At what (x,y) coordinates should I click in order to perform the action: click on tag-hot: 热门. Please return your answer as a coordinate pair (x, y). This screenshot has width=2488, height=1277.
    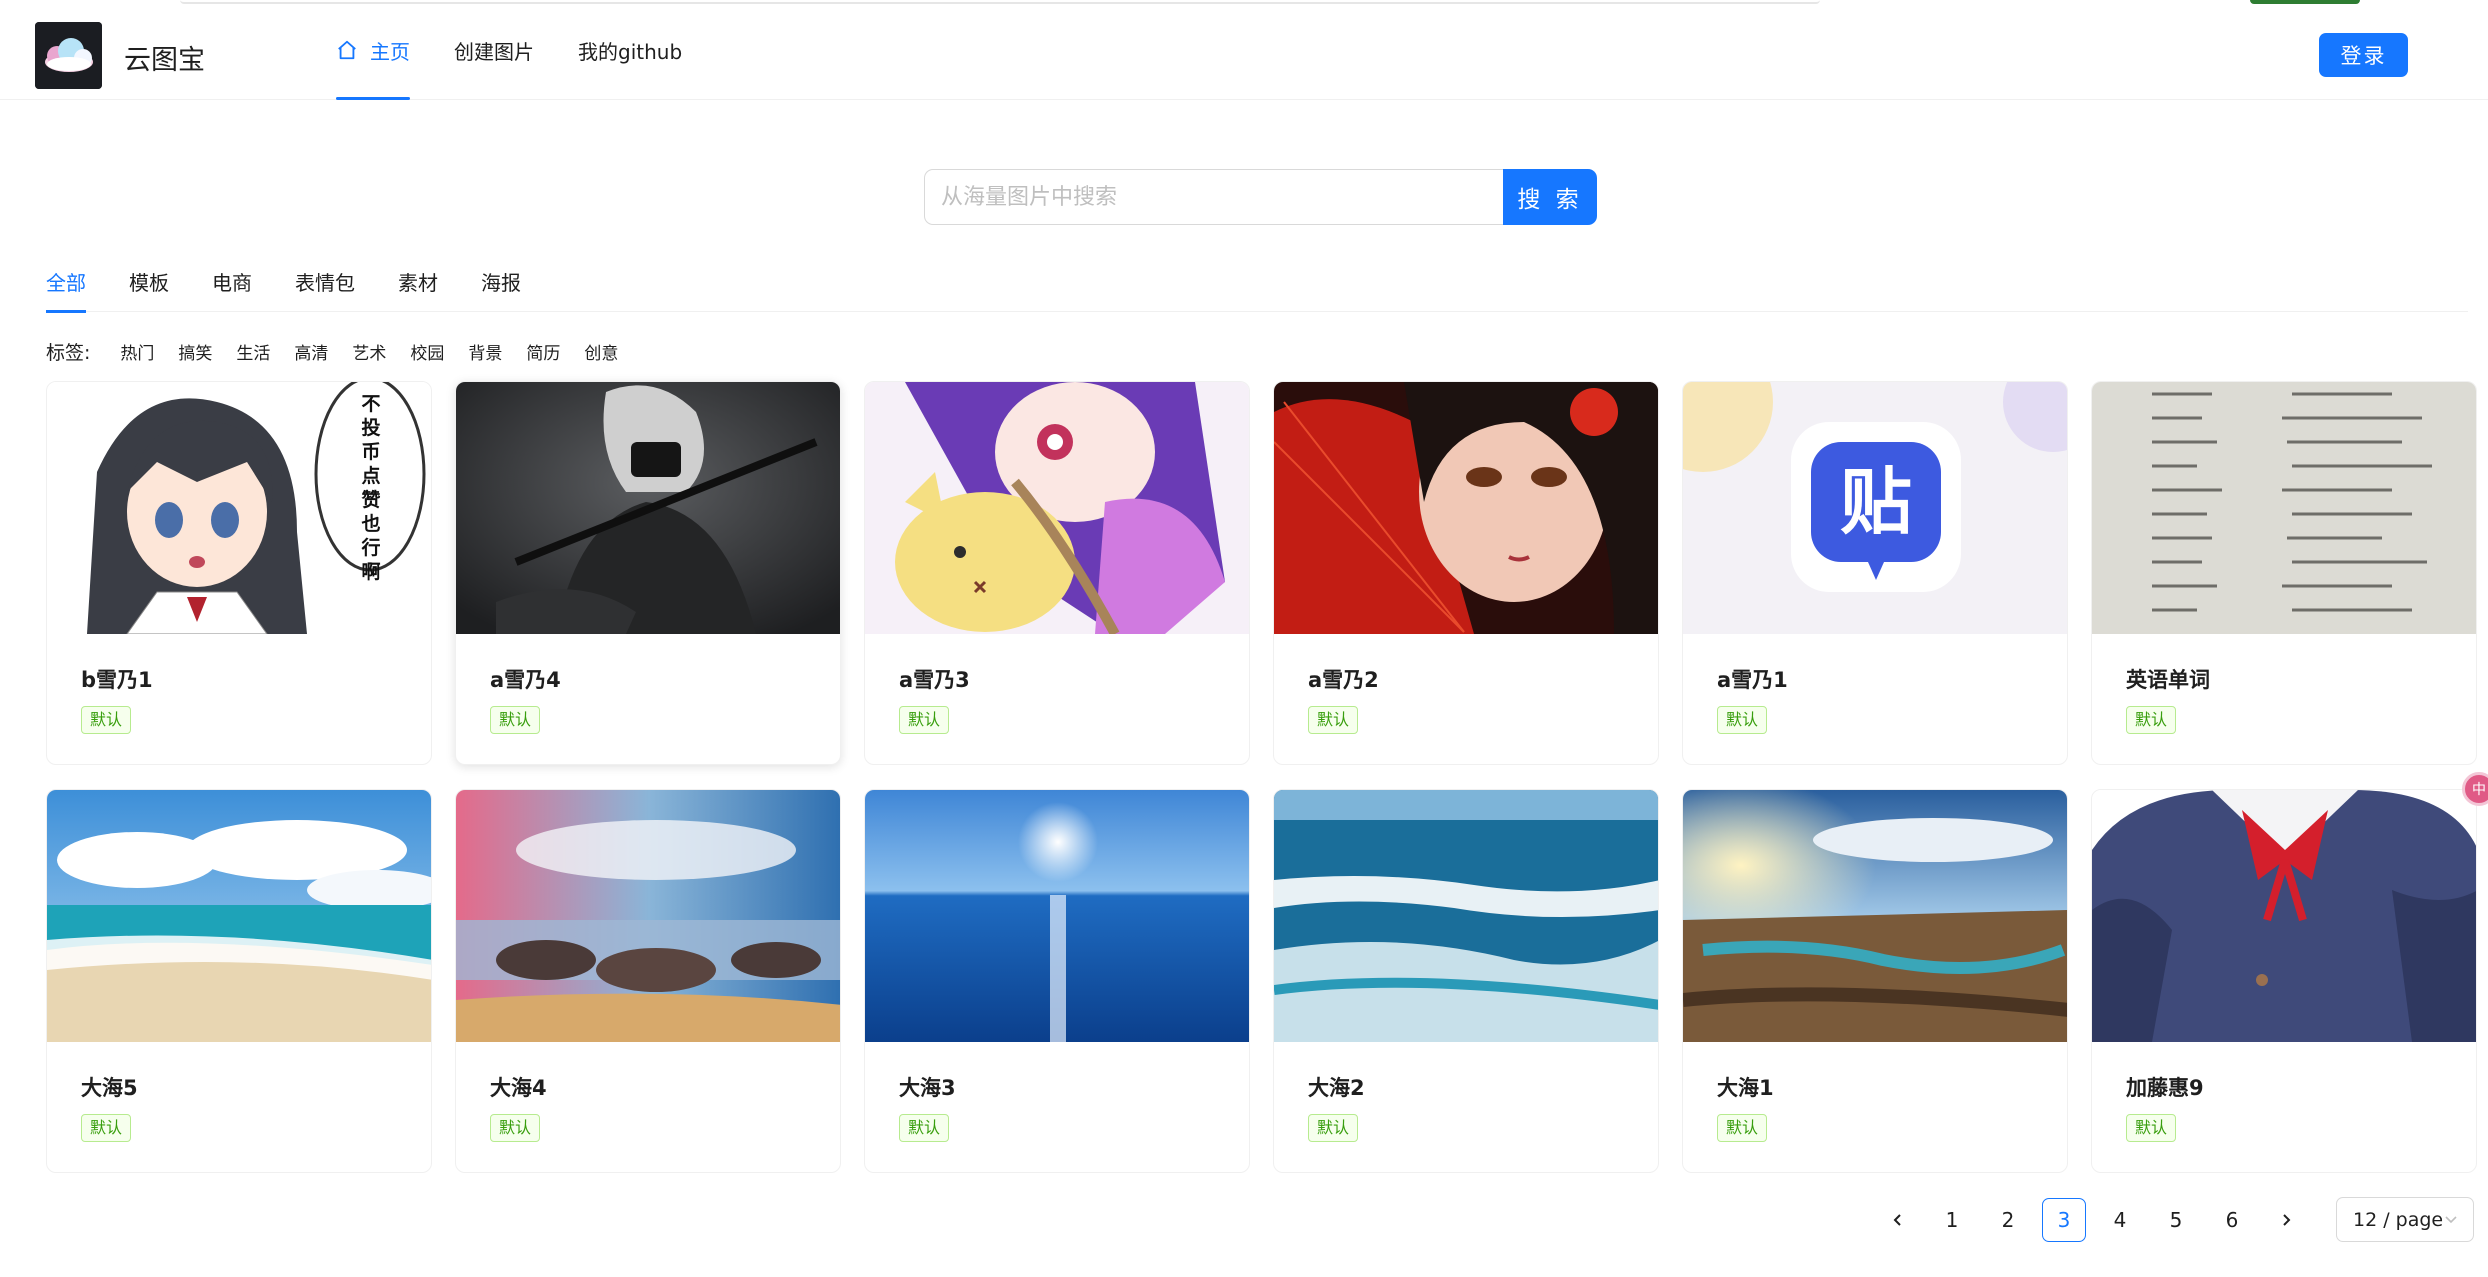
    Looking at the image, I should click on (137, 351).